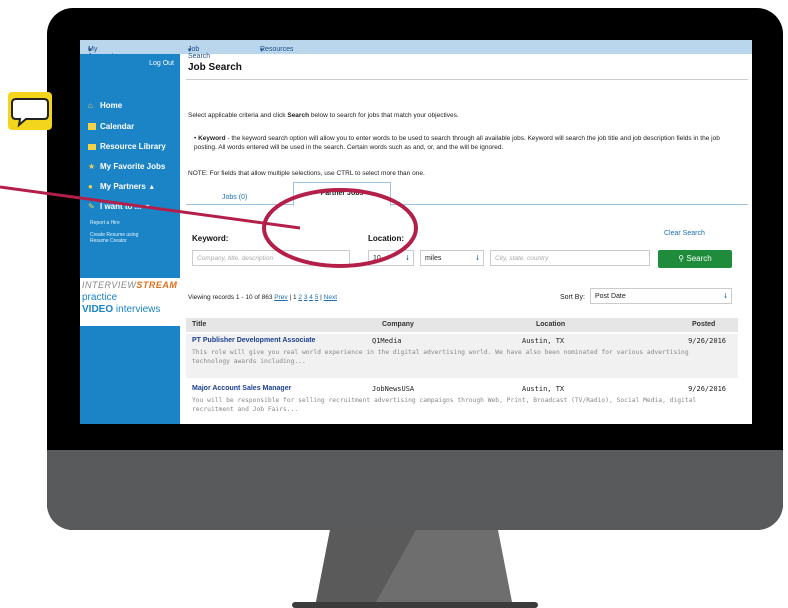 The height and width of the screenshot is (608, 788). I want to click on sidebar-subitem-resume-creator: Create Resume using Resume Creator, so click(114, 238).